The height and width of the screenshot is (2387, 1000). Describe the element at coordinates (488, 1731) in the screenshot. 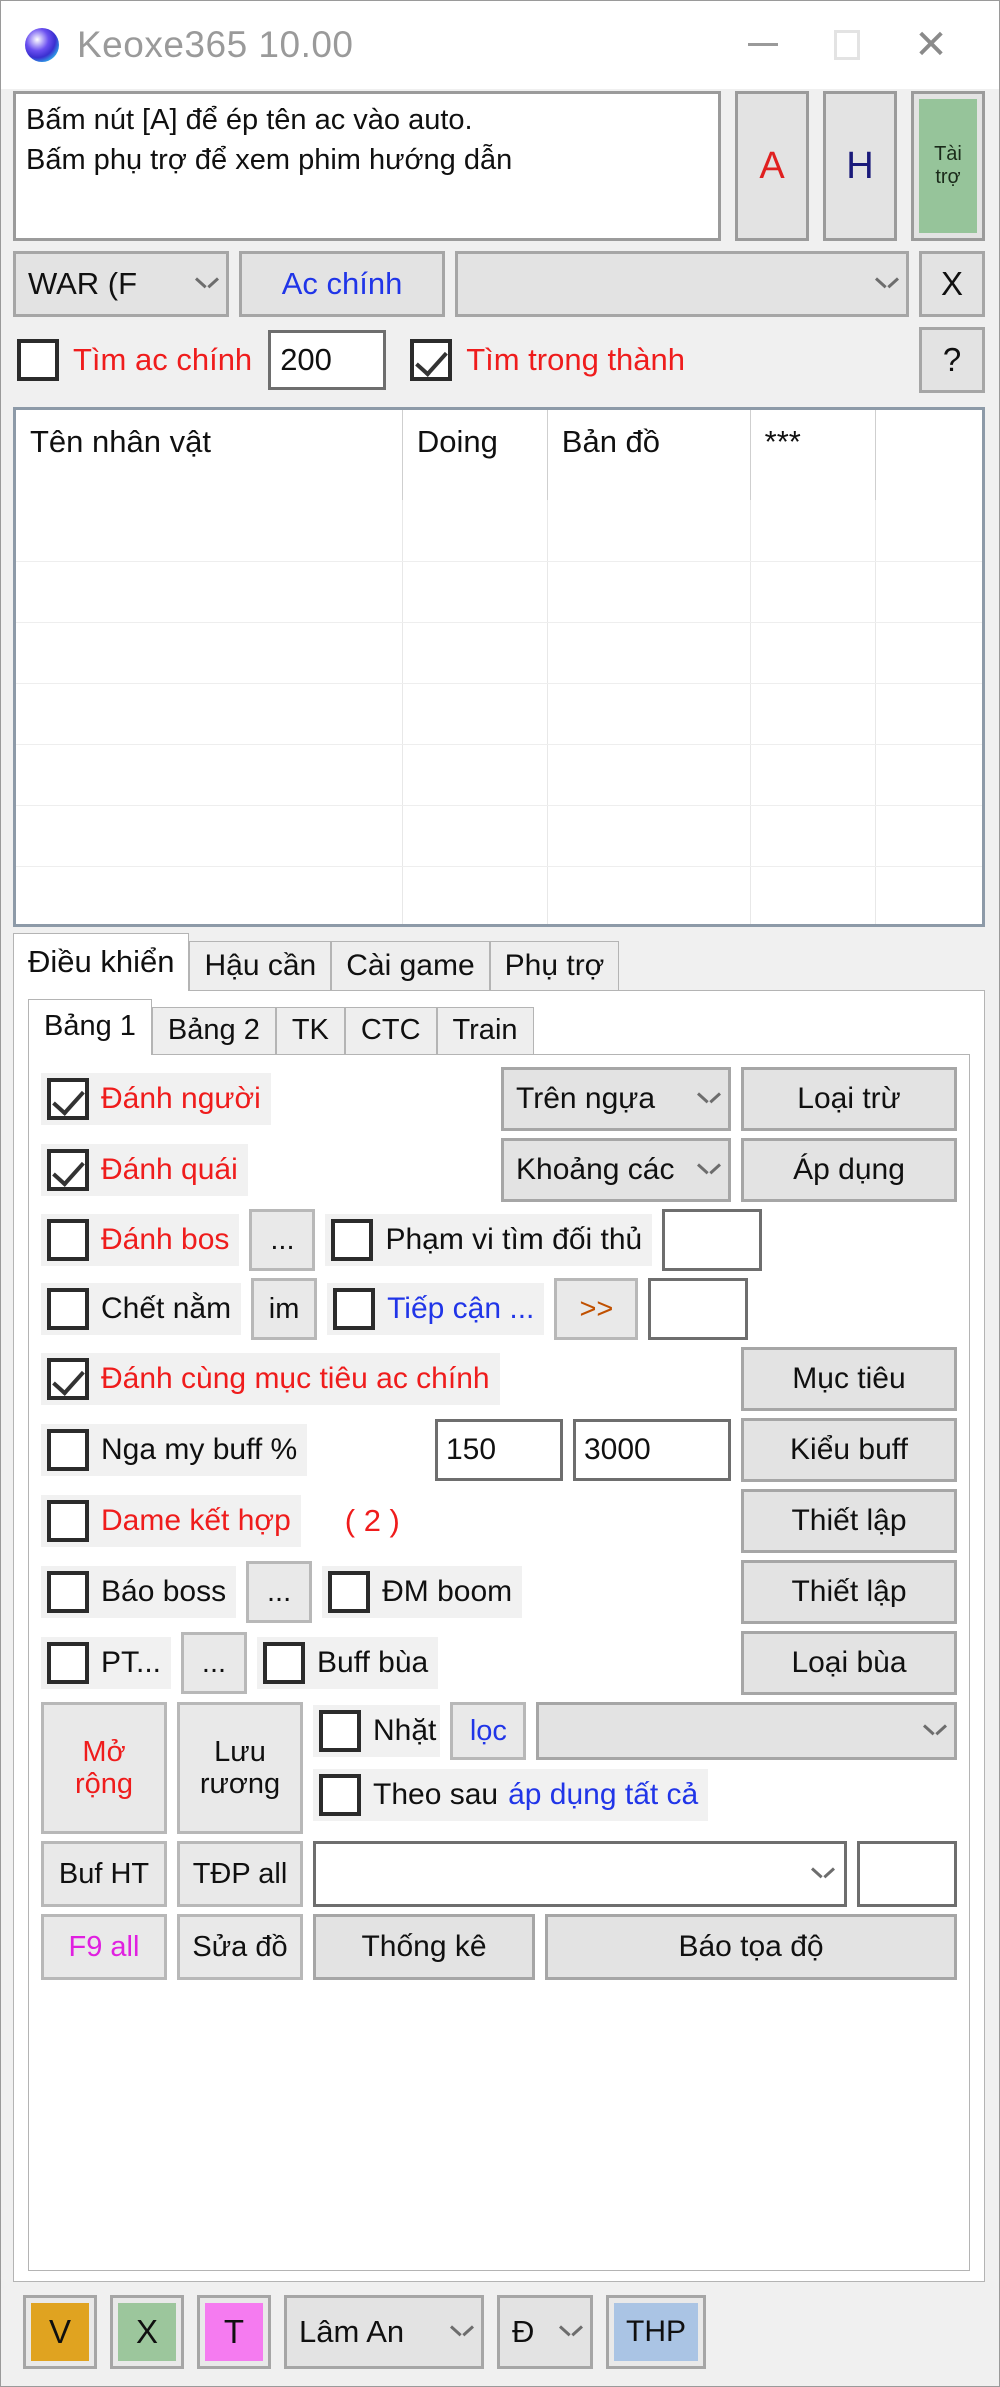

I see `loc-button: lọc` at that location.